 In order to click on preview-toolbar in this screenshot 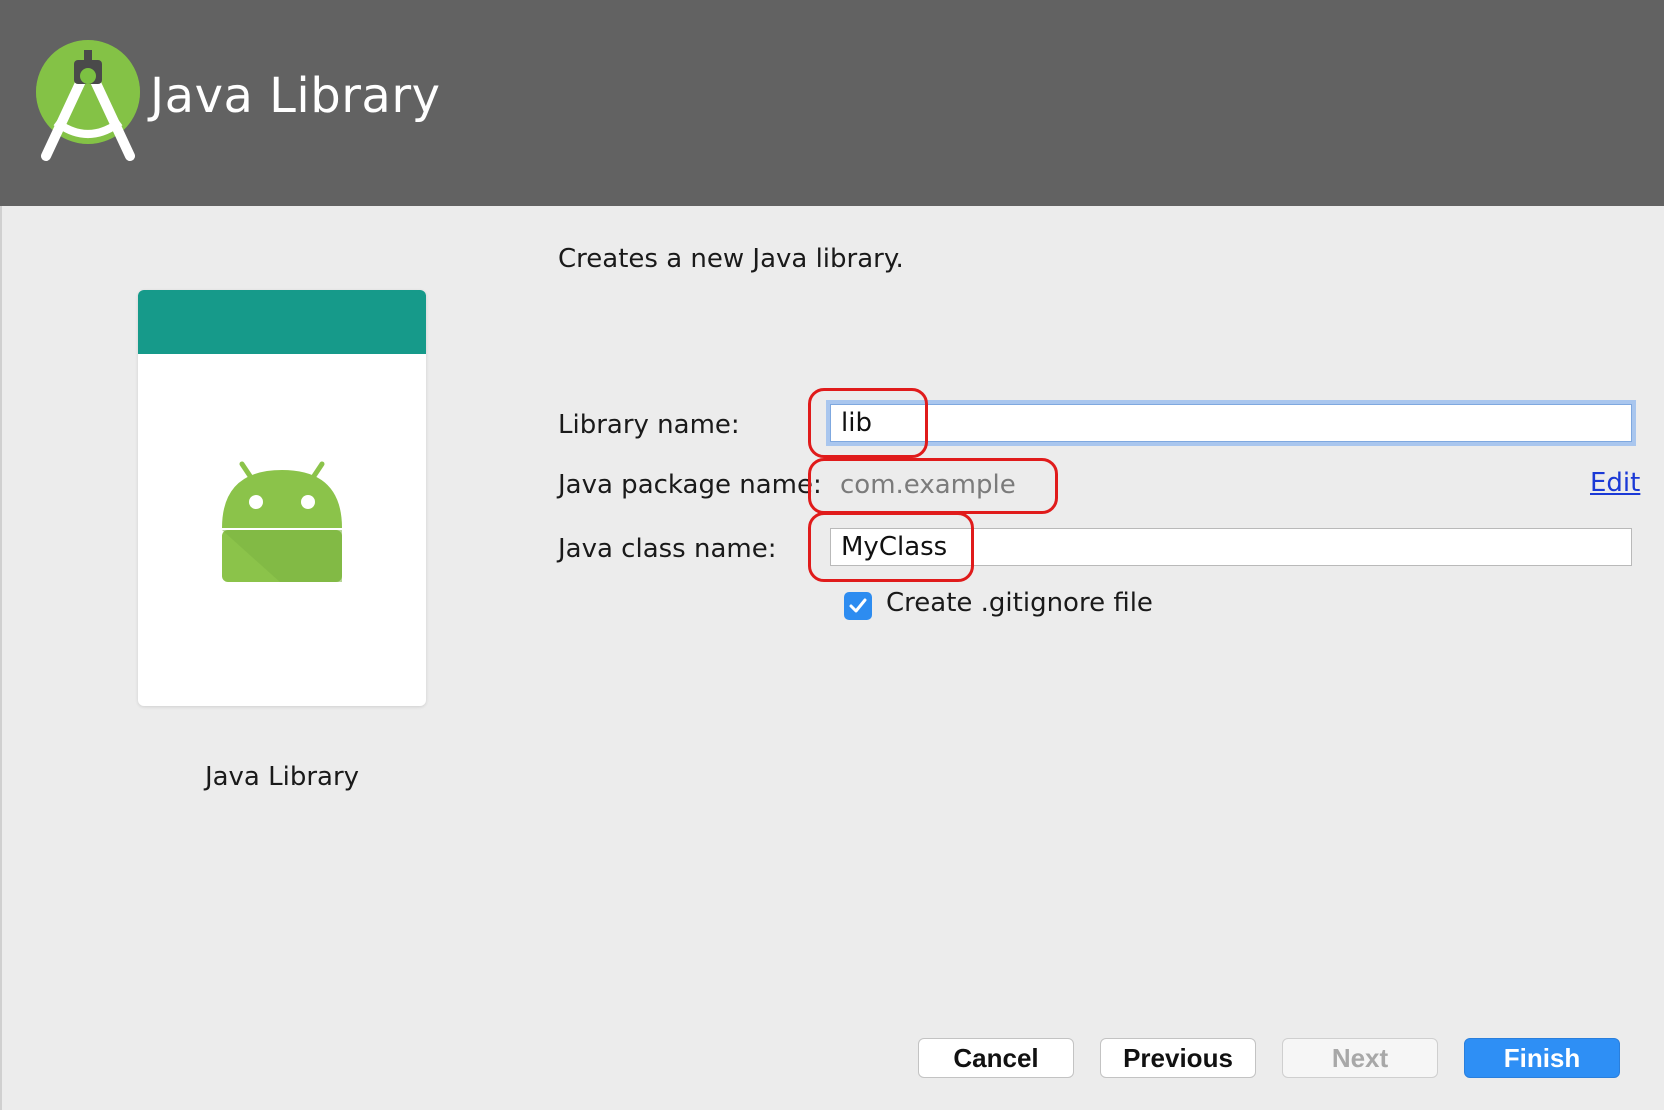, I will do `click(282, 322)`.